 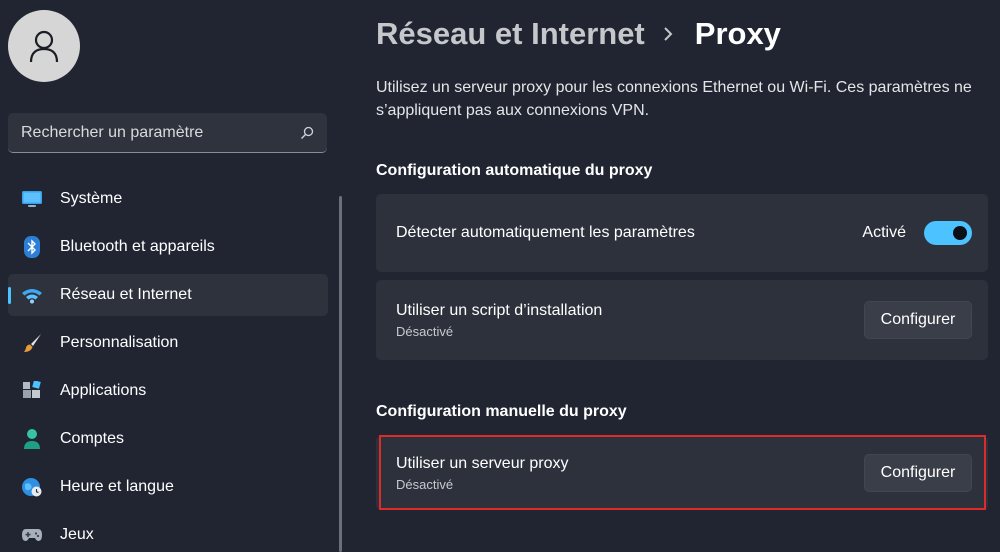 What do you see at coordinates (160, 133) in the screenshot?
I see `search-input: Rechercher un paramètre` at bounding box center [160, 133].